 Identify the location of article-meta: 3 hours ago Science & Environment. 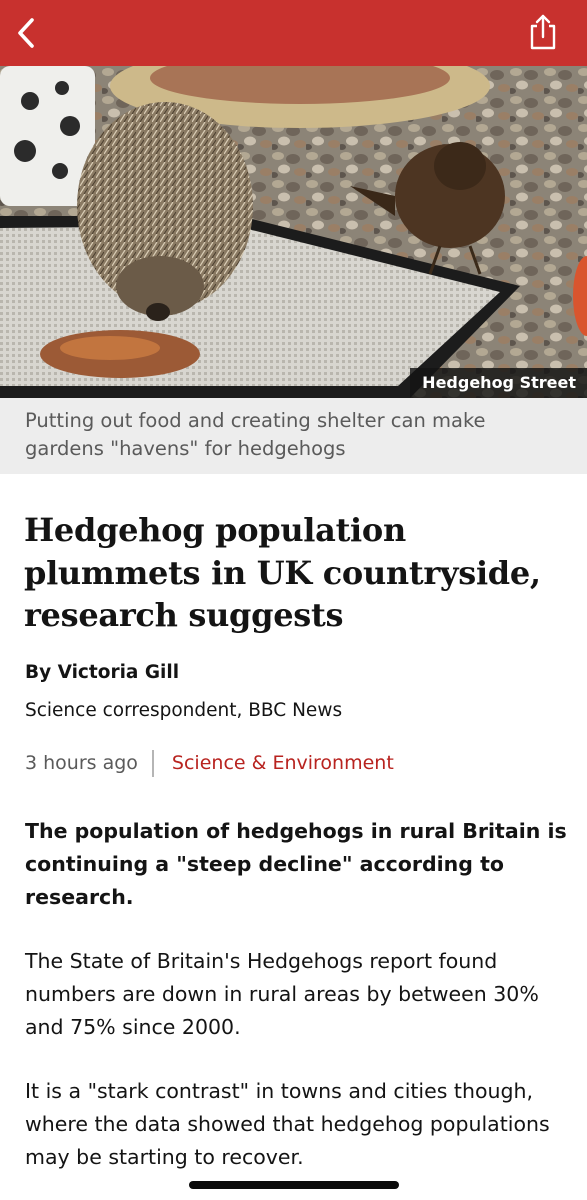
(209, 763).